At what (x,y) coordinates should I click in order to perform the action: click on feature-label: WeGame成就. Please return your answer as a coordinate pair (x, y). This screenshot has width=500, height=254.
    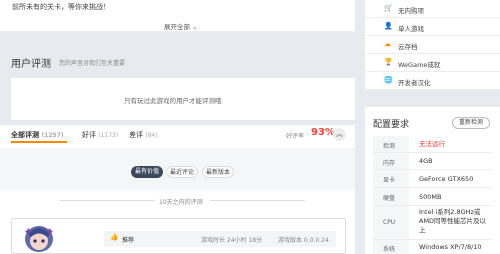
    Looking at the image, I should click on (419, 65).